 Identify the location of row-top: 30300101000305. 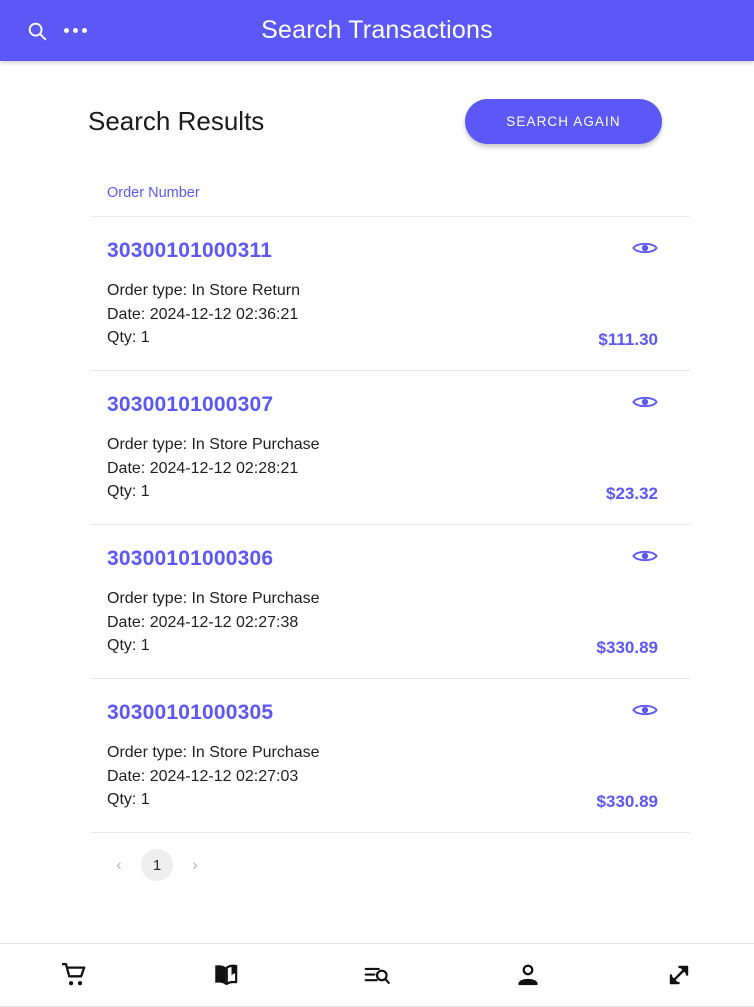
(390, 713).